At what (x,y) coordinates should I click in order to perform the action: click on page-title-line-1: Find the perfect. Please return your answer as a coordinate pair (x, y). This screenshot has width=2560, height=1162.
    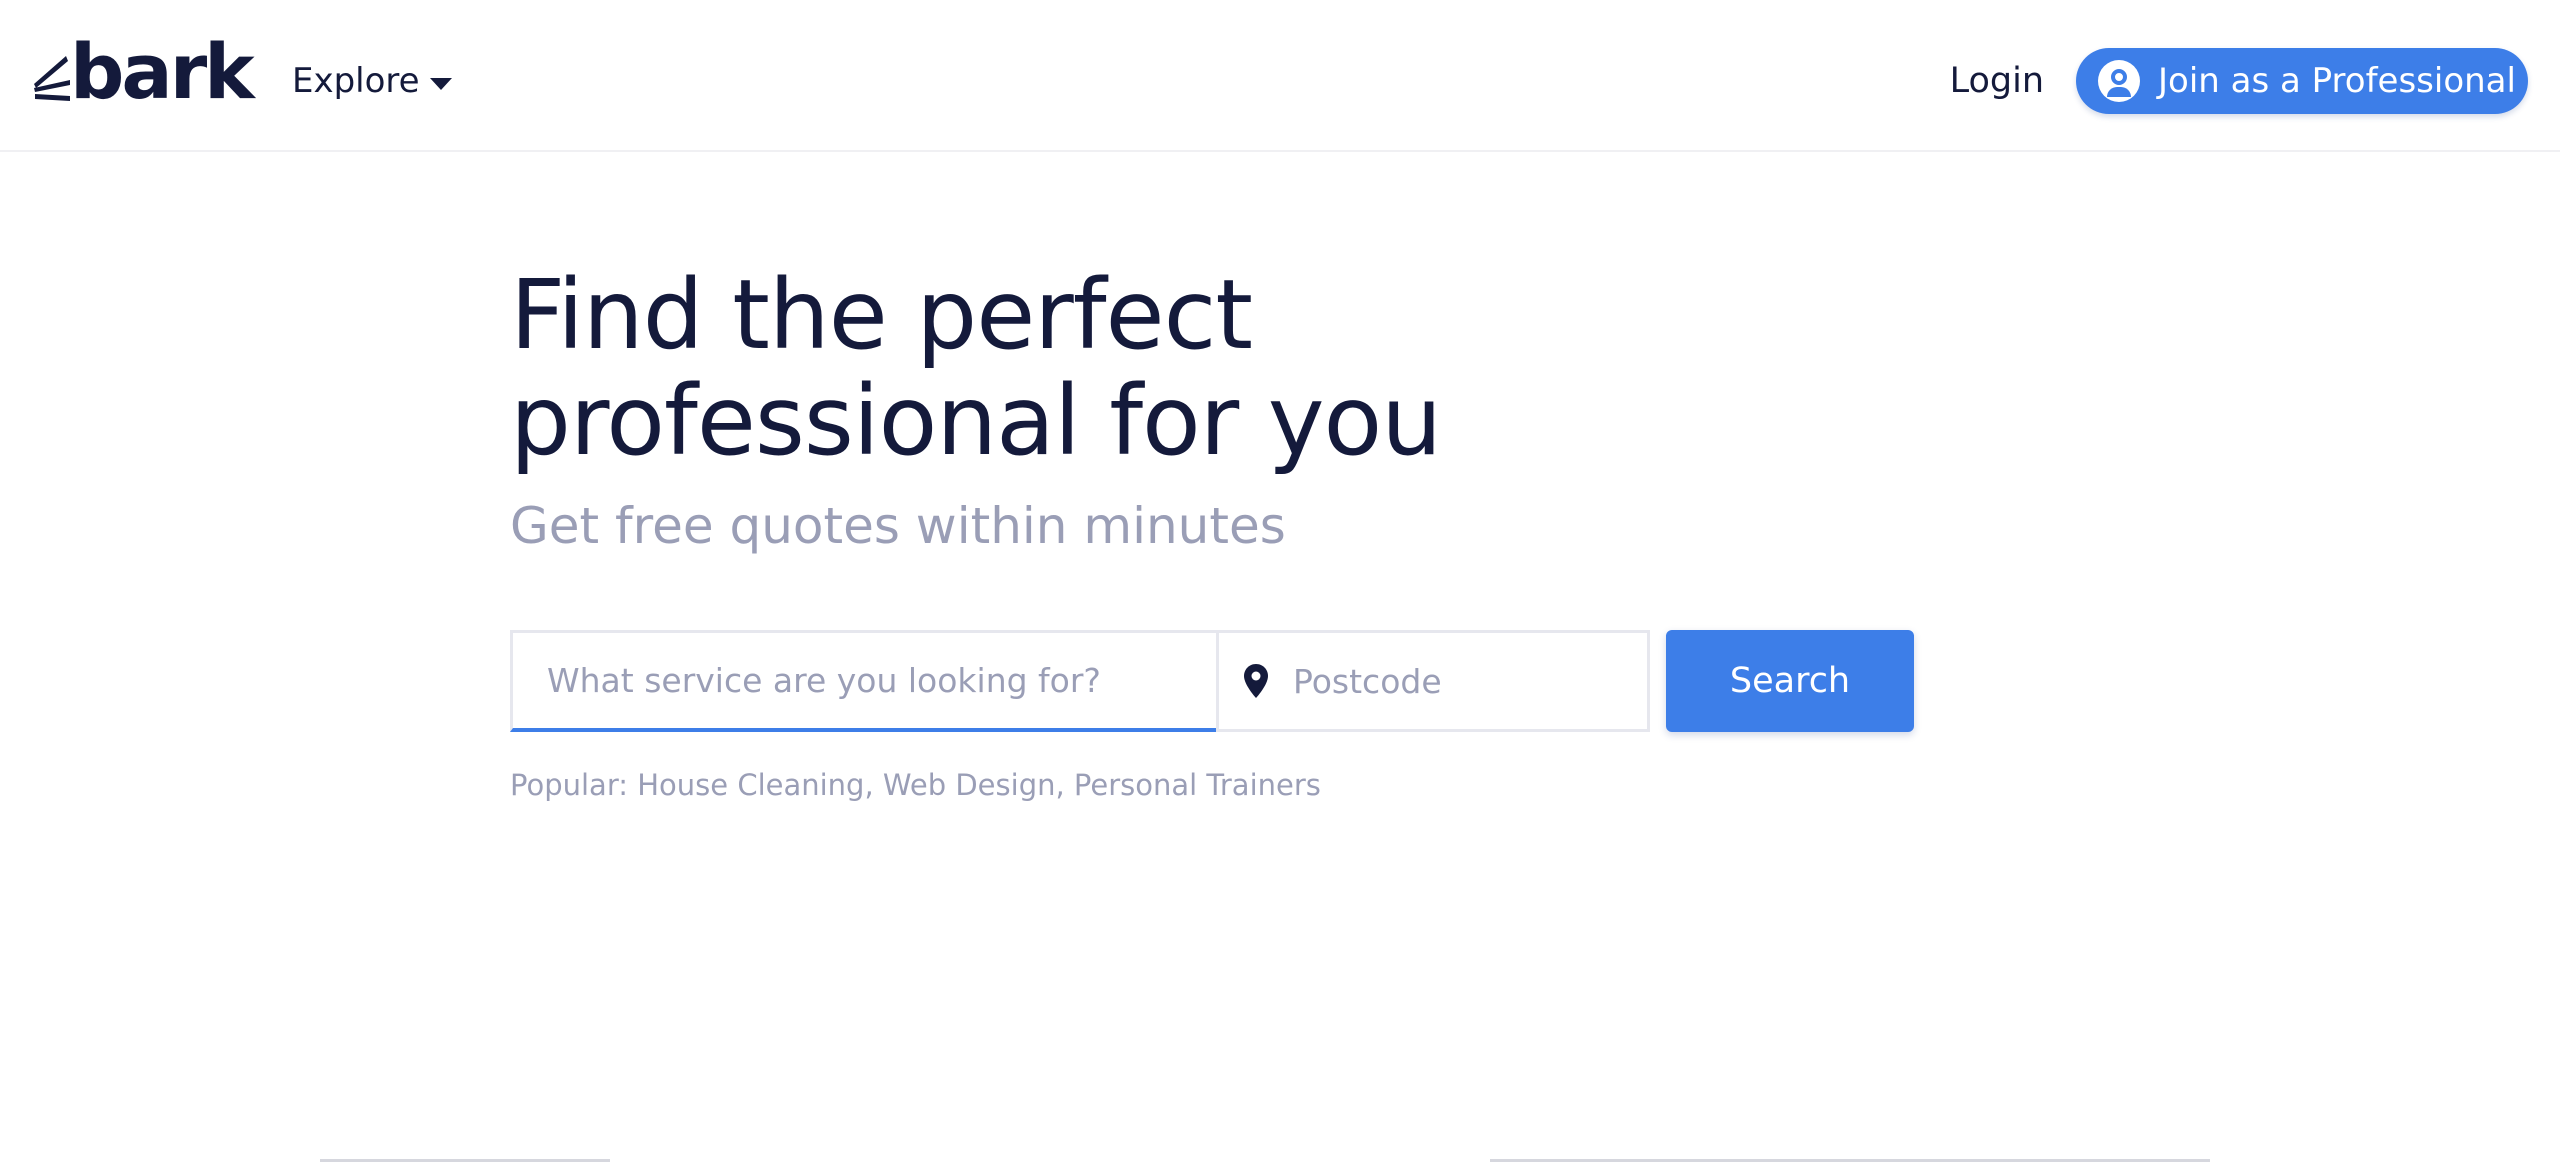
    Looking at the image, I should click on (881, 315).